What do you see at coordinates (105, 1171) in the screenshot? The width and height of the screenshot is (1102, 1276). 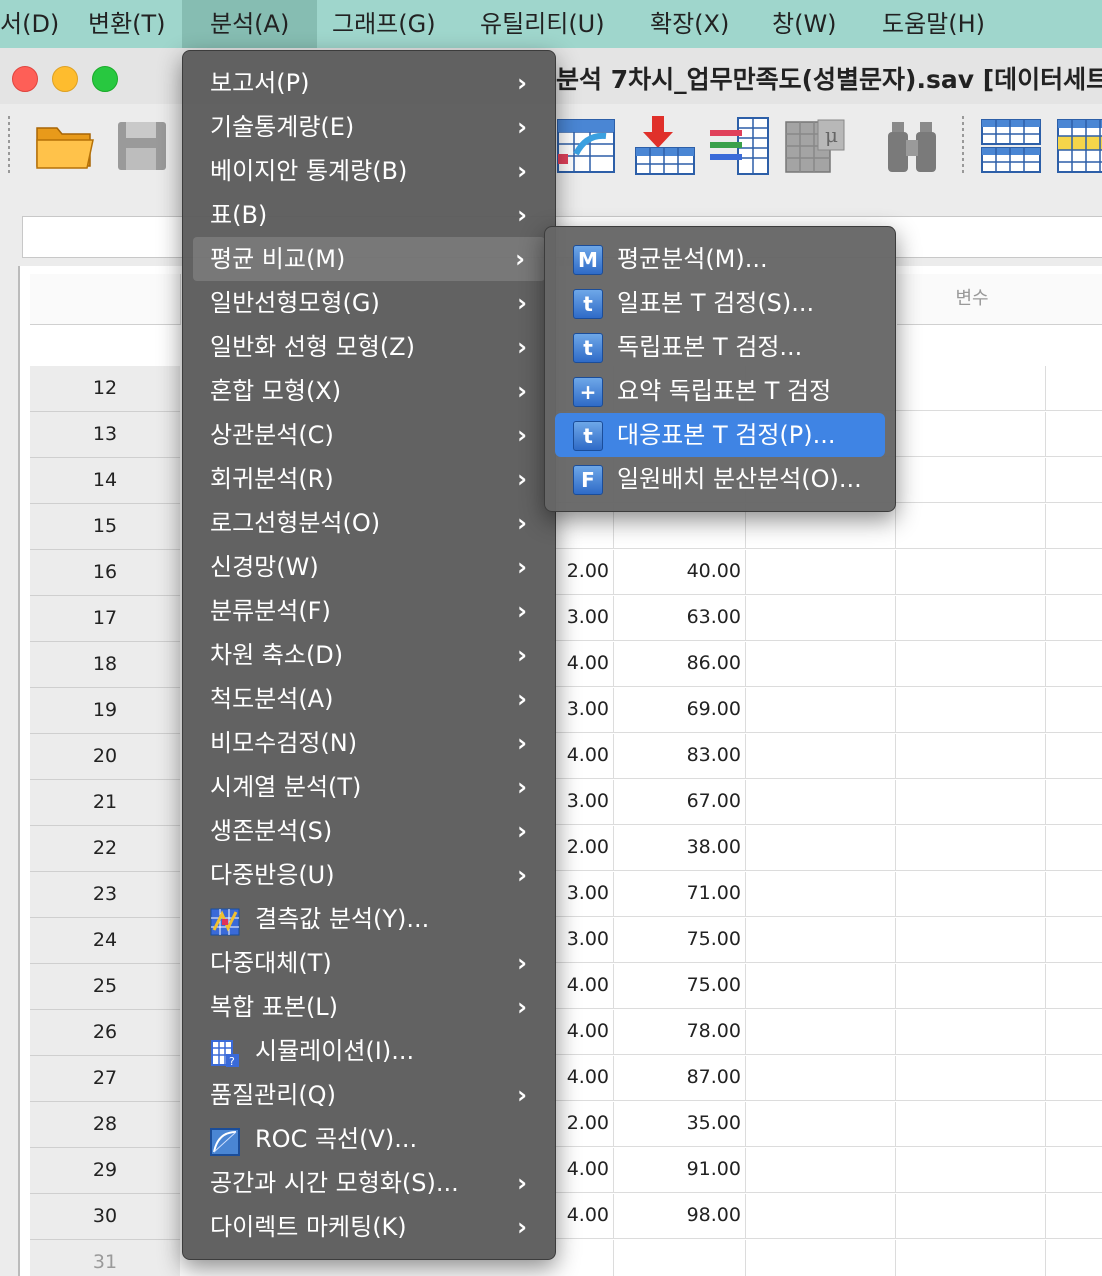 I see `row-number: 29` at bounding box center [105, 1171].